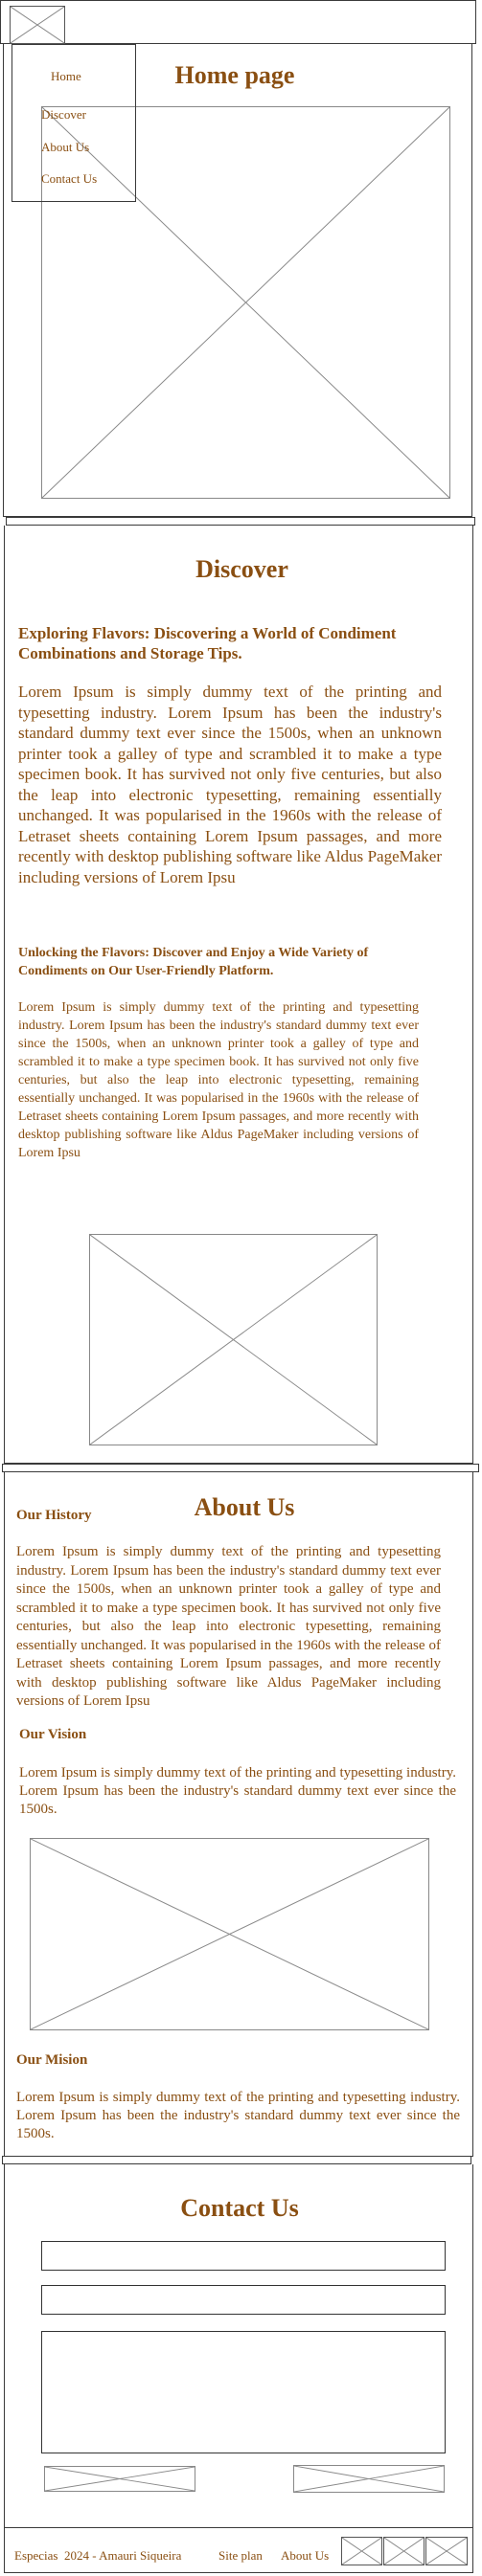  What do you see at coordinates (98, 2556) in the screenshot?
I see `footer-copyright: Especias 2024 - Amauri Siqueira` at bounding box center [98, 2556].